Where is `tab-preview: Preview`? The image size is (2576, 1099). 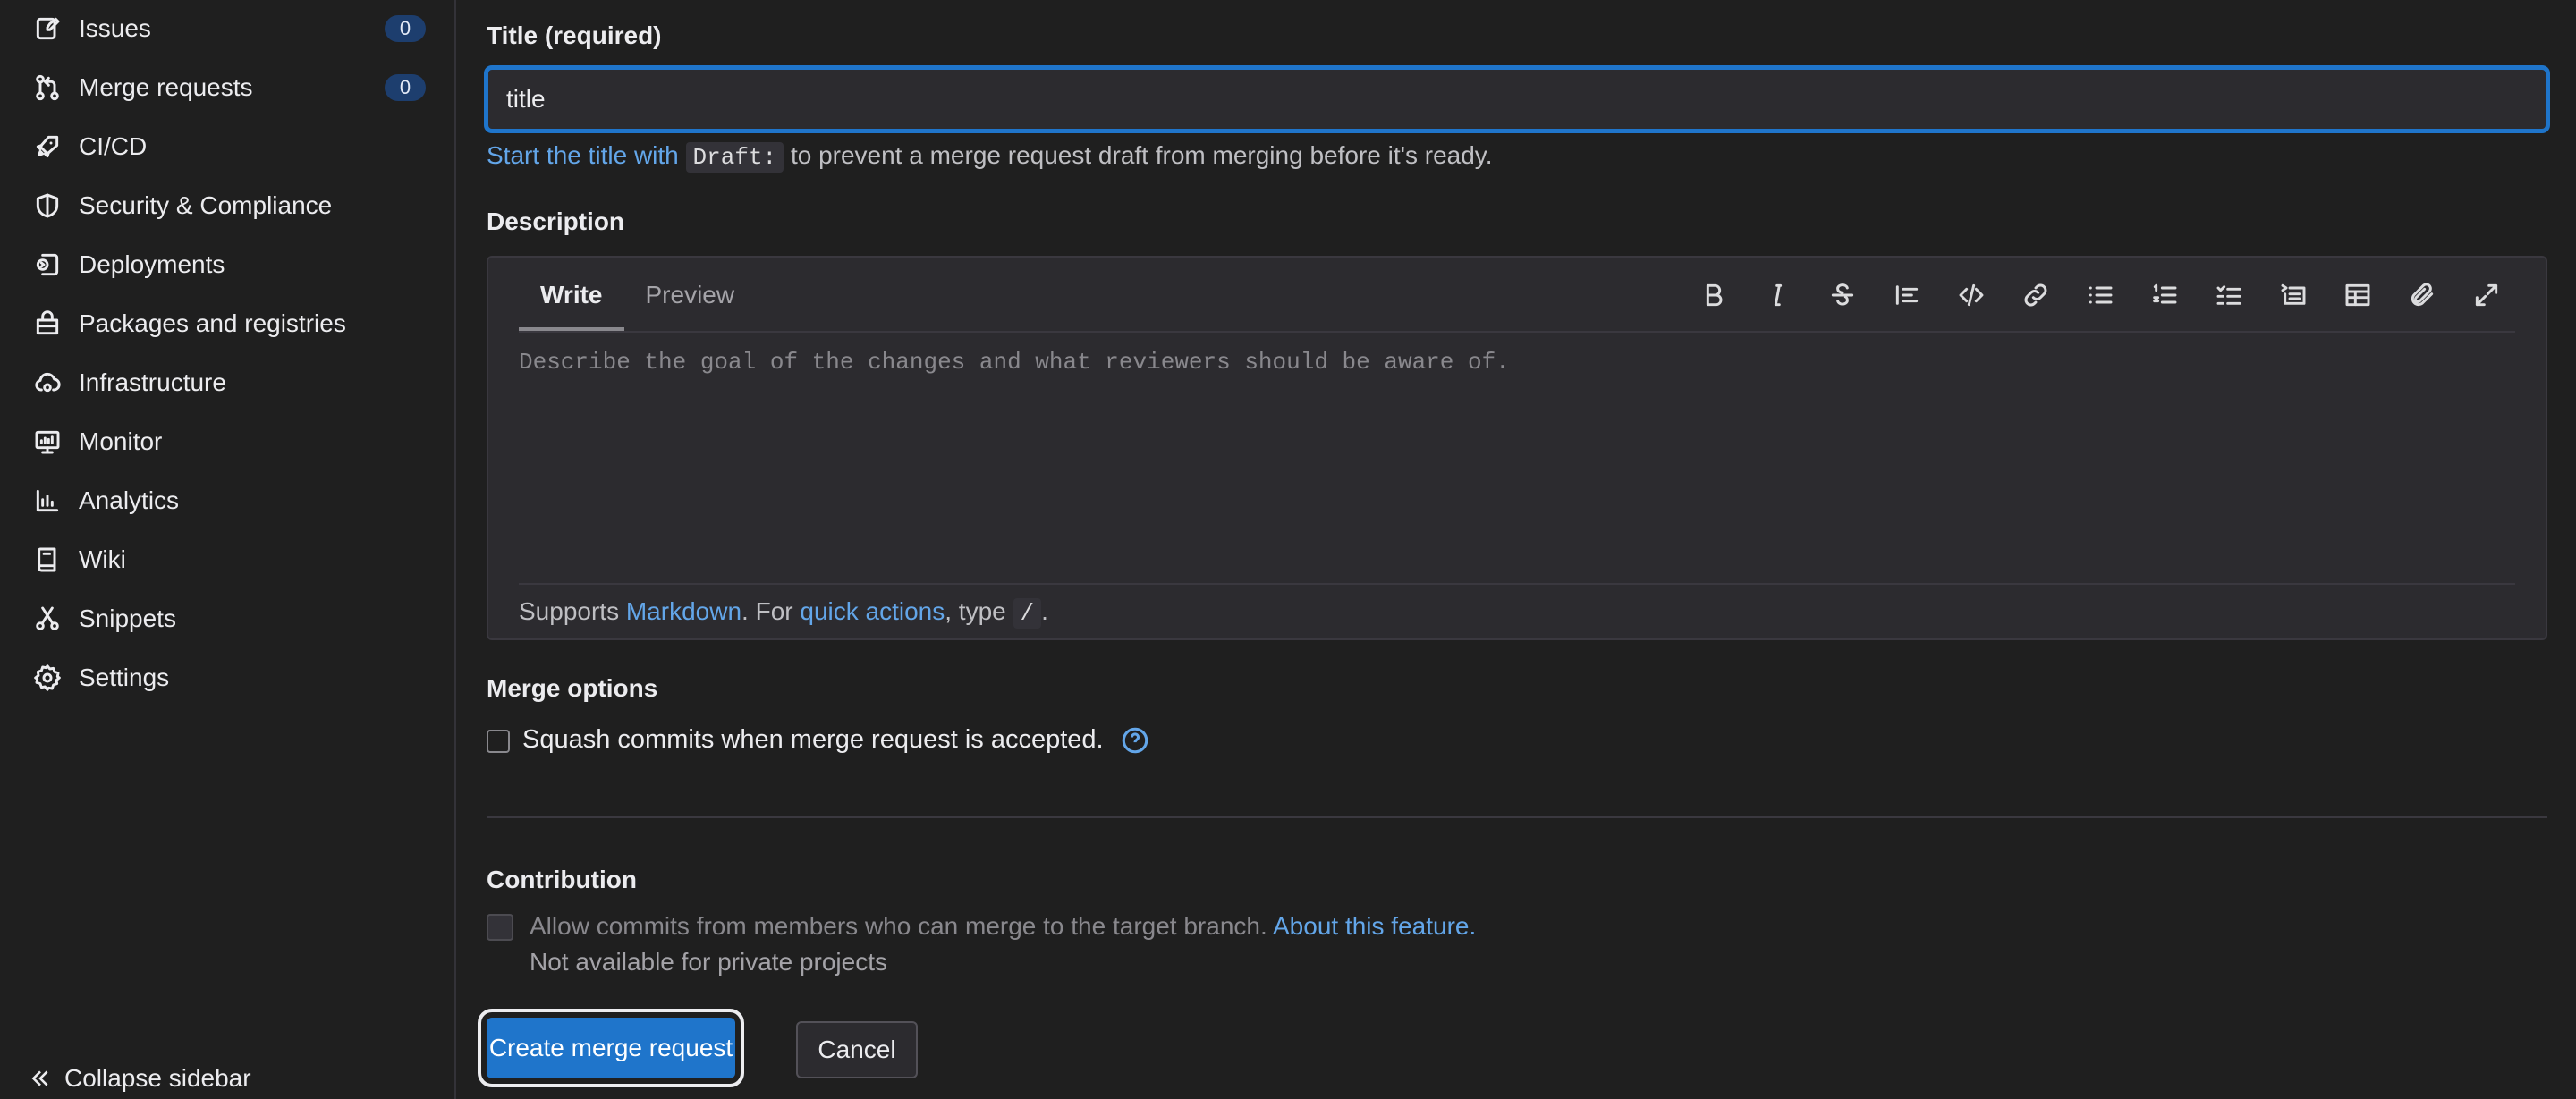 tab-preview: Preview is located at coordinates (690, 294).